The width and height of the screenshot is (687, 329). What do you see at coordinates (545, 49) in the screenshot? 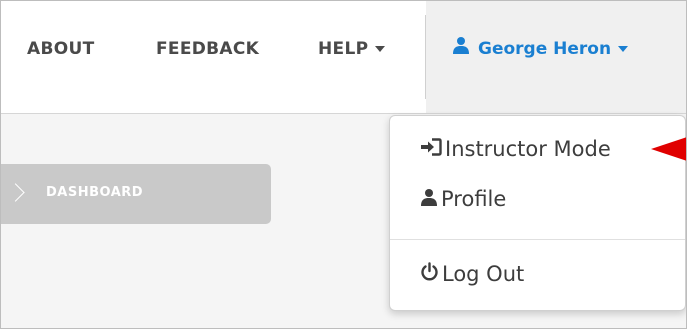
I see `user-name: George Heron` at bounding box center [545, 49].